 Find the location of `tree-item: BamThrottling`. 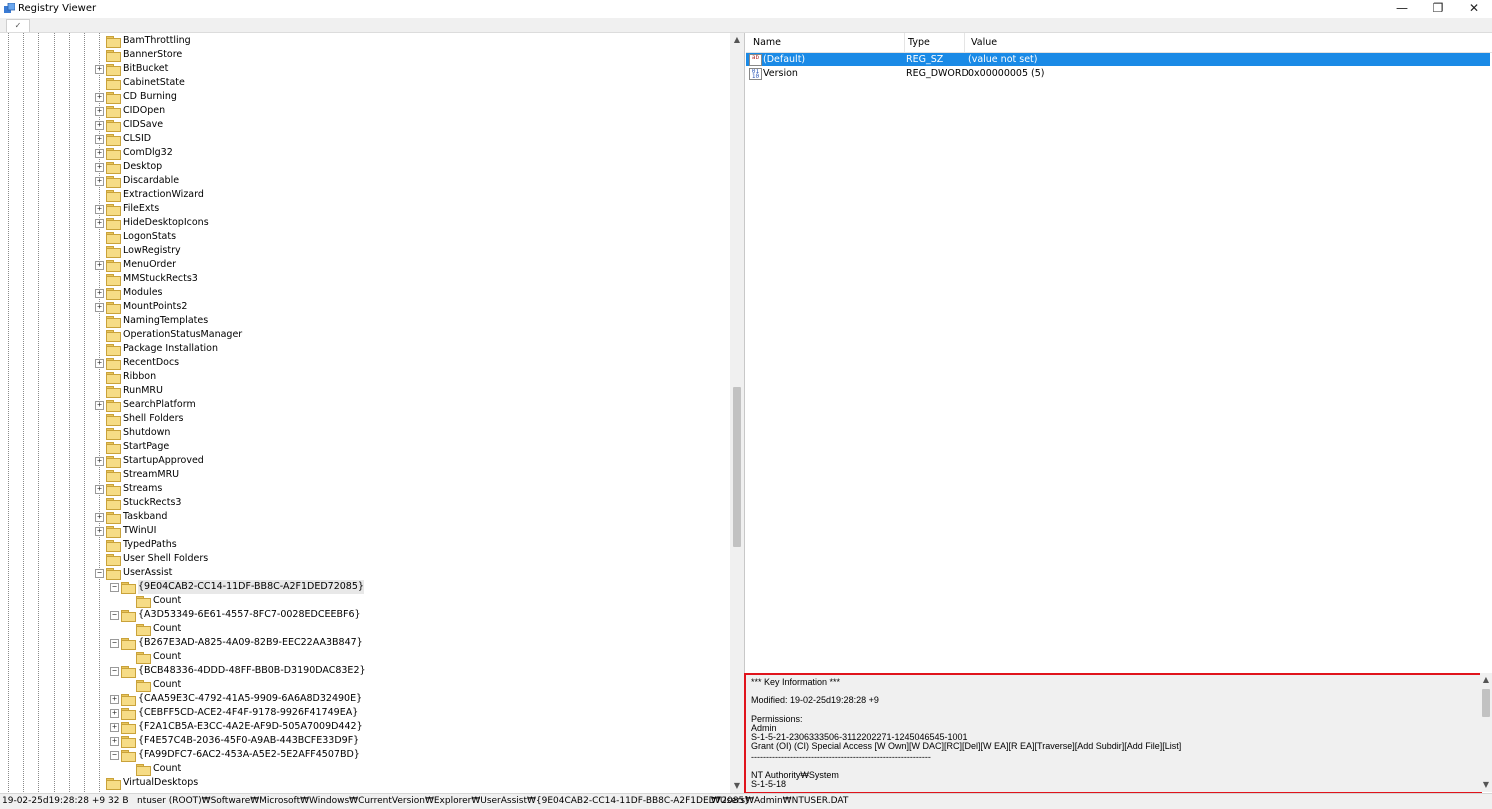

tree-item: BamThrottling is located at coordinates (360, 41).